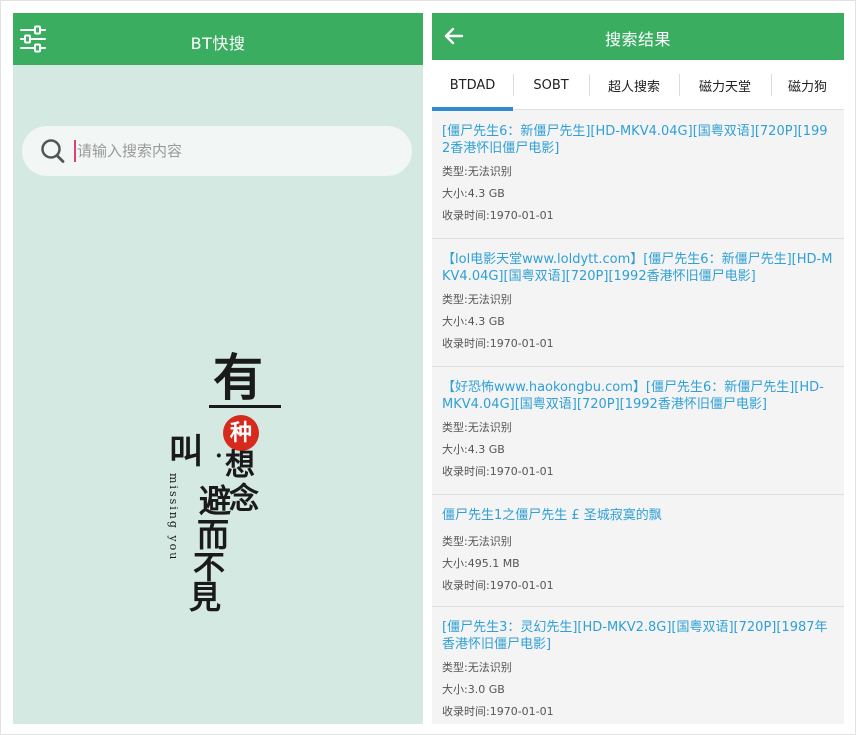  I want to click on result-size: 大小:3.0 GB, so click(473, 689).